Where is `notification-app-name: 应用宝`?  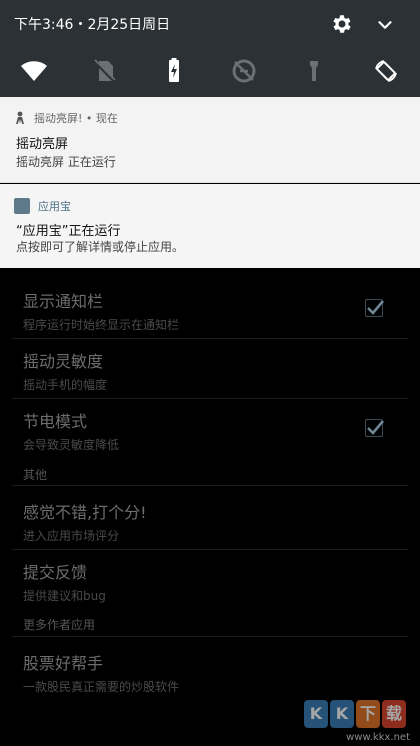 notification-app-name: 应用宝 is located at coordinates (54, 206).